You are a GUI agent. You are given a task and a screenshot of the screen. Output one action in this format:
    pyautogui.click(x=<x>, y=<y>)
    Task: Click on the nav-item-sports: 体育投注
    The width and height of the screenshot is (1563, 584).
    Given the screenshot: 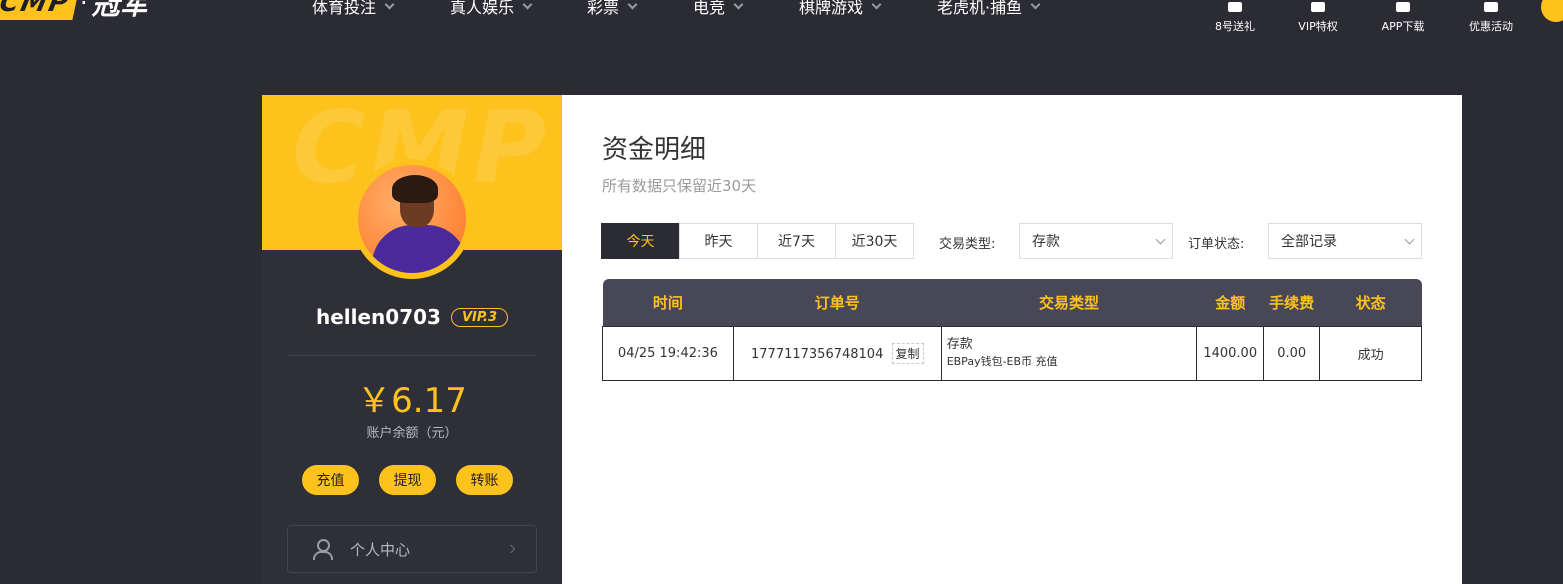 What is the action you would take?
    pyautogui.click(x=353, y=9)
    